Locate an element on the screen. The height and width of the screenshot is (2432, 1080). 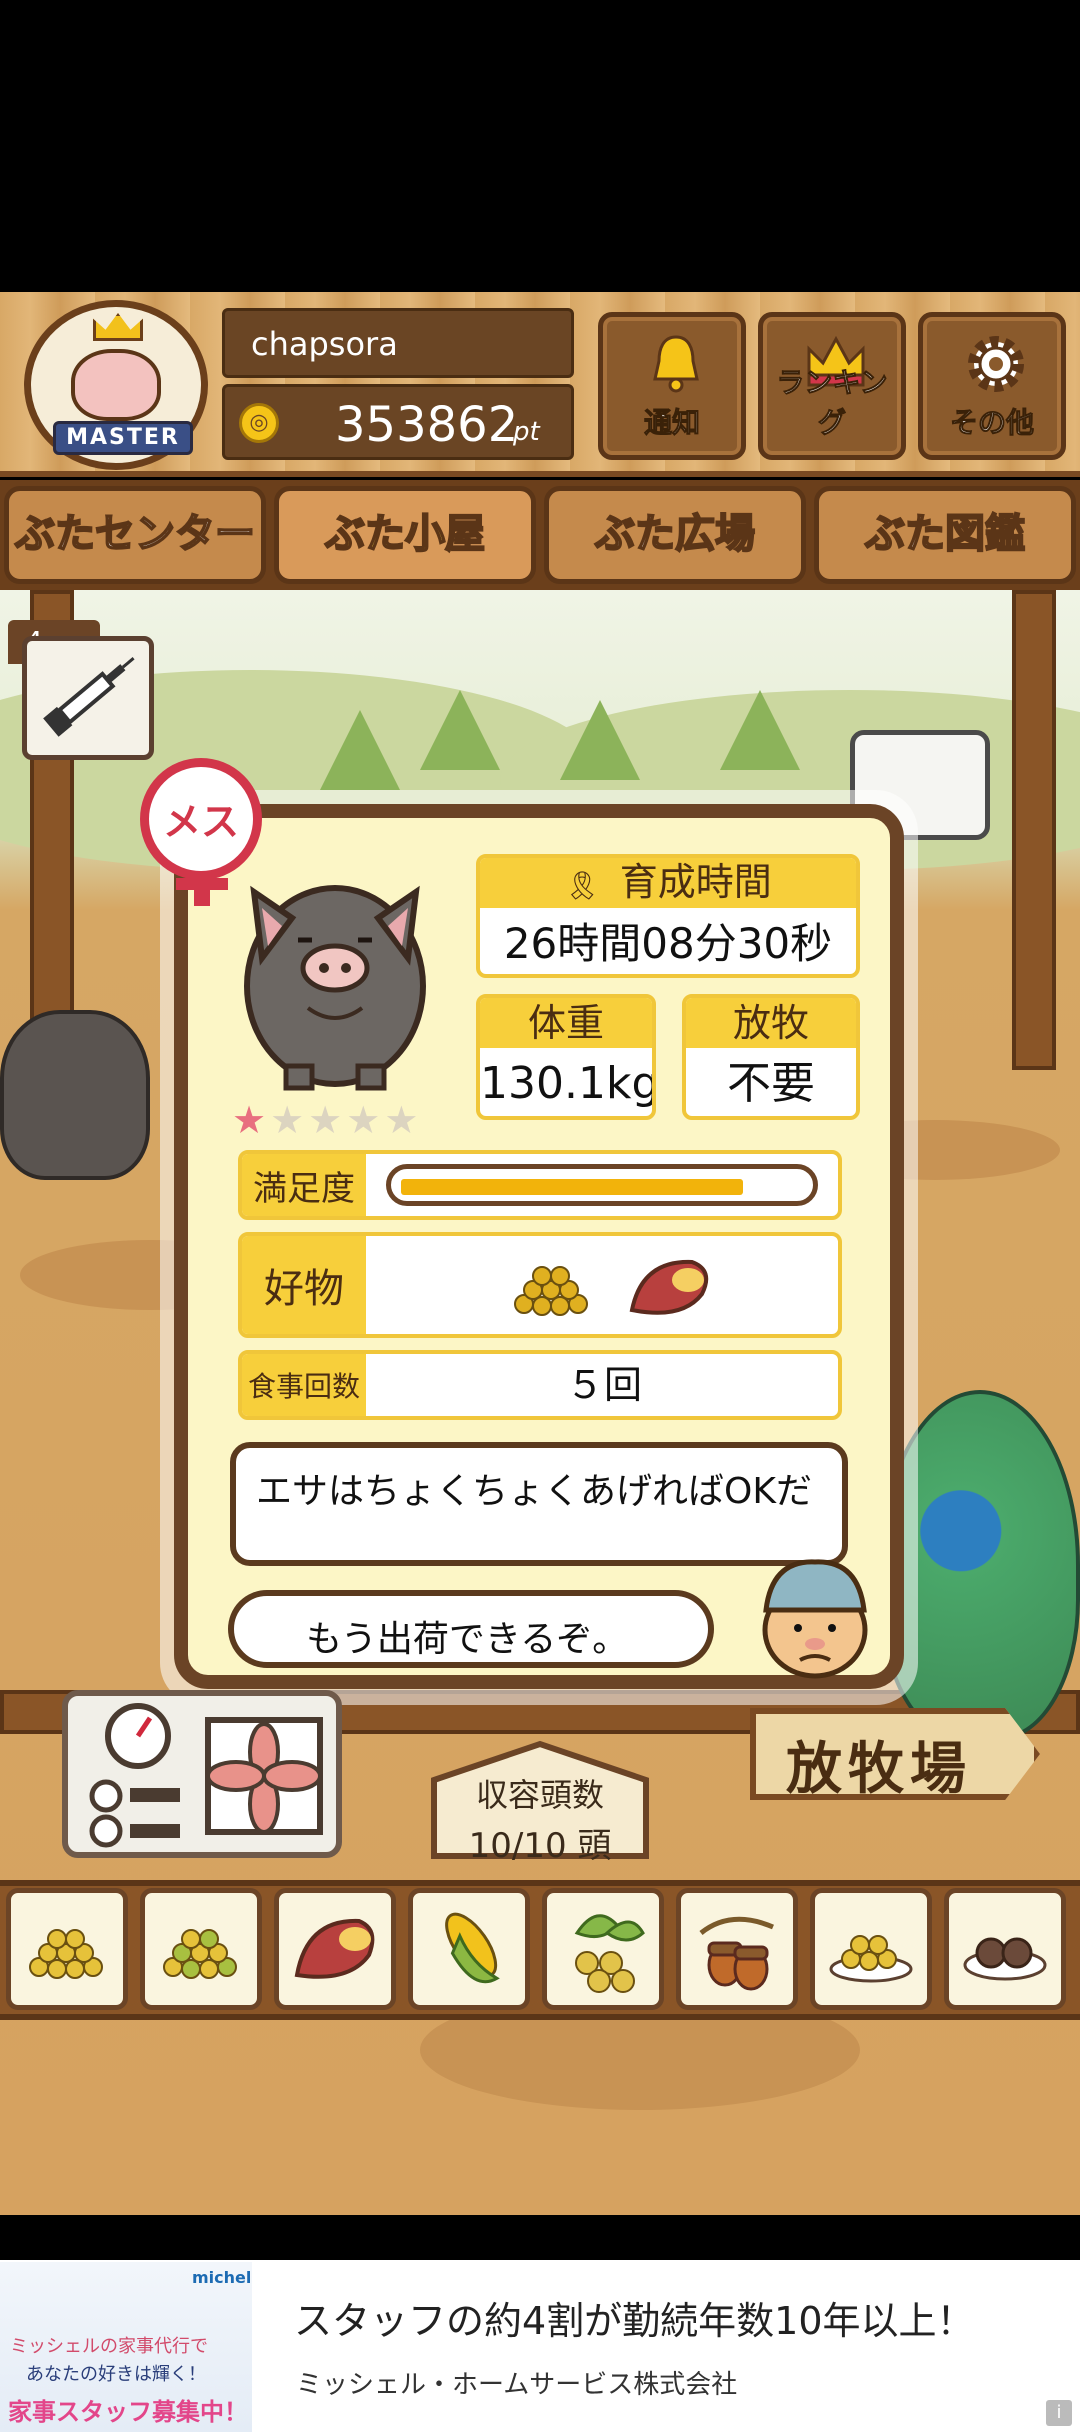
syringe-button is located at coordinates (88, 698).